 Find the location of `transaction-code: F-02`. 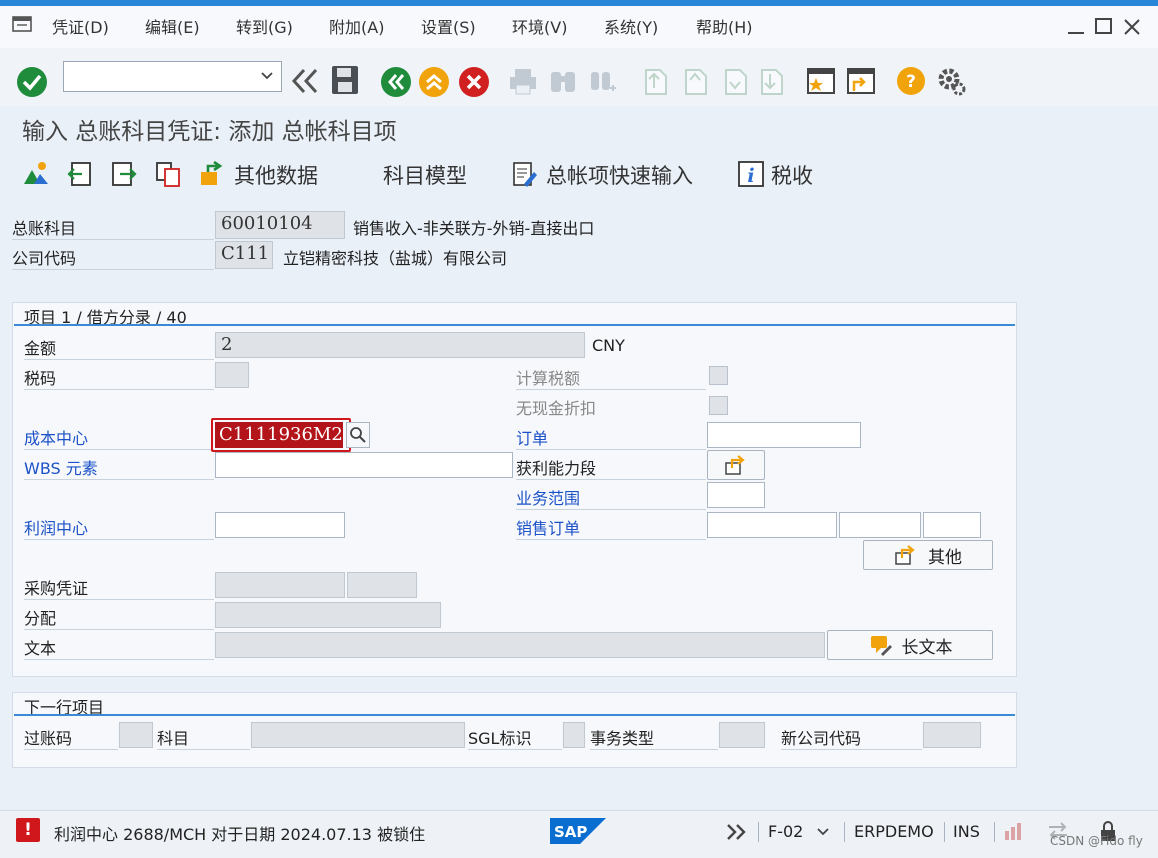

transaction-code: F-02 is located at coordinates (785, 831).